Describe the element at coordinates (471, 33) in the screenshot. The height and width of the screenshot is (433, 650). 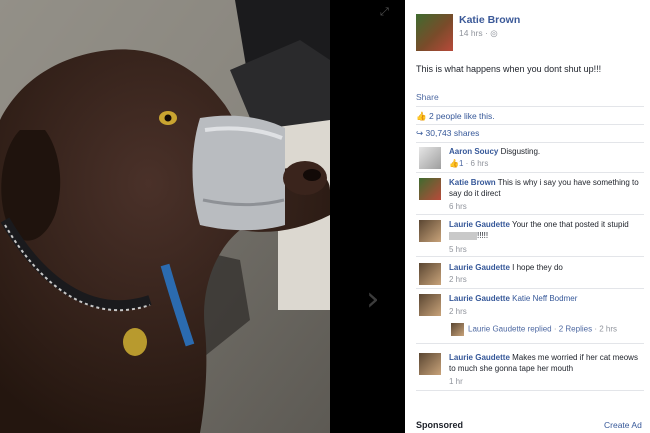
I see `post-time: 14 hrs` at that location.